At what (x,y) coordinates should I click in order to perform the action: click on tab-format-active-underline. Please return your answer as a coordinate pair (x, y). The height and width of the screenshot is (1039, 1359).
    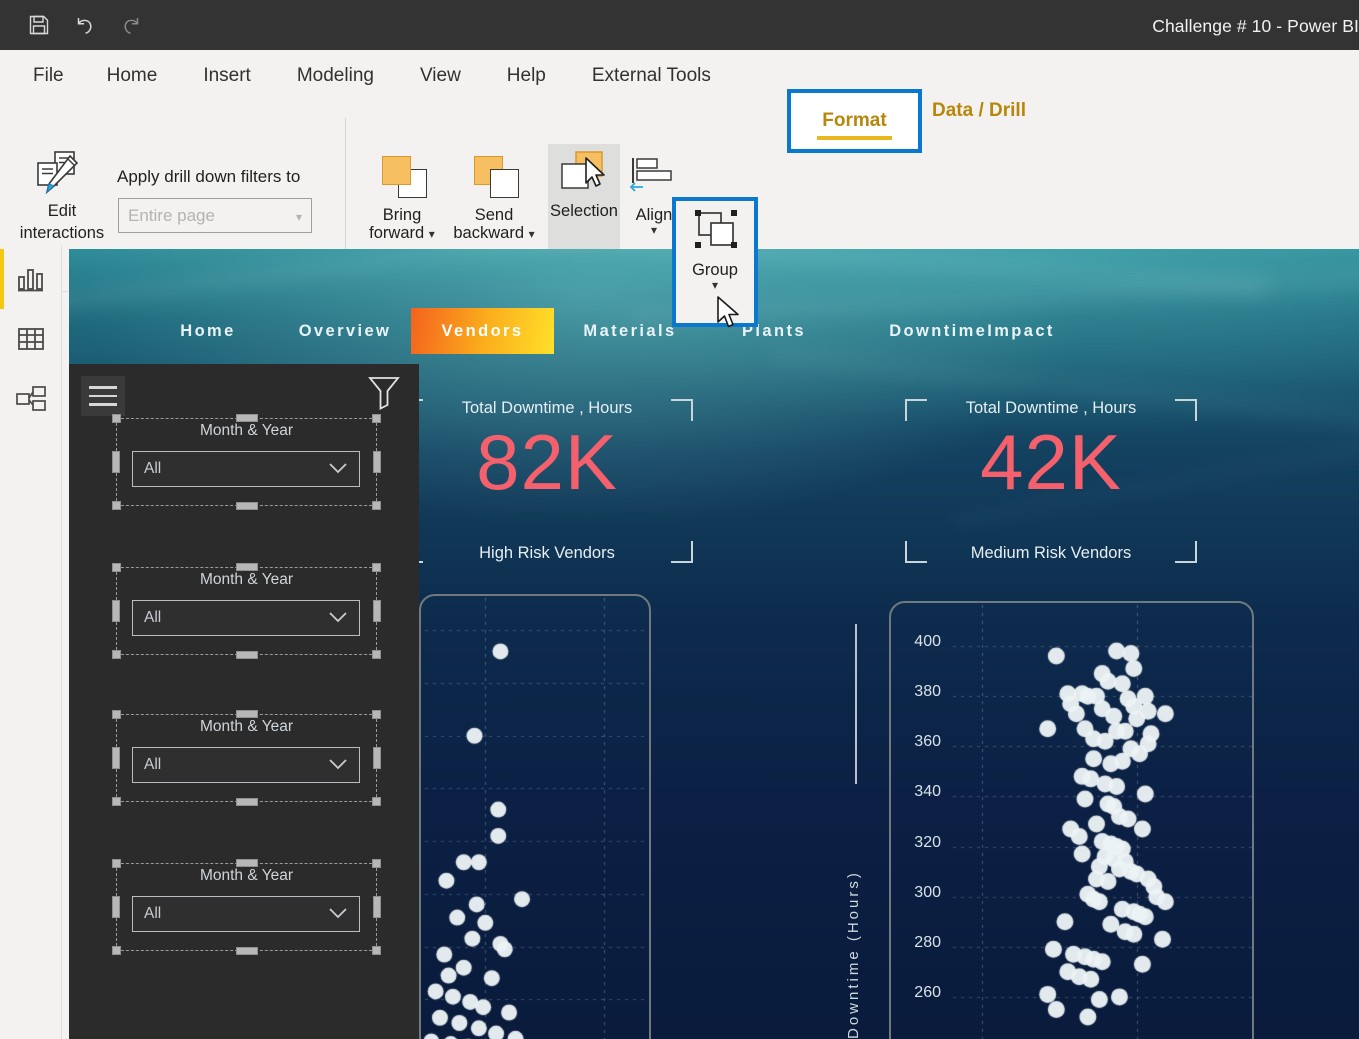
    Looking at the image, I should click on (854, 138).